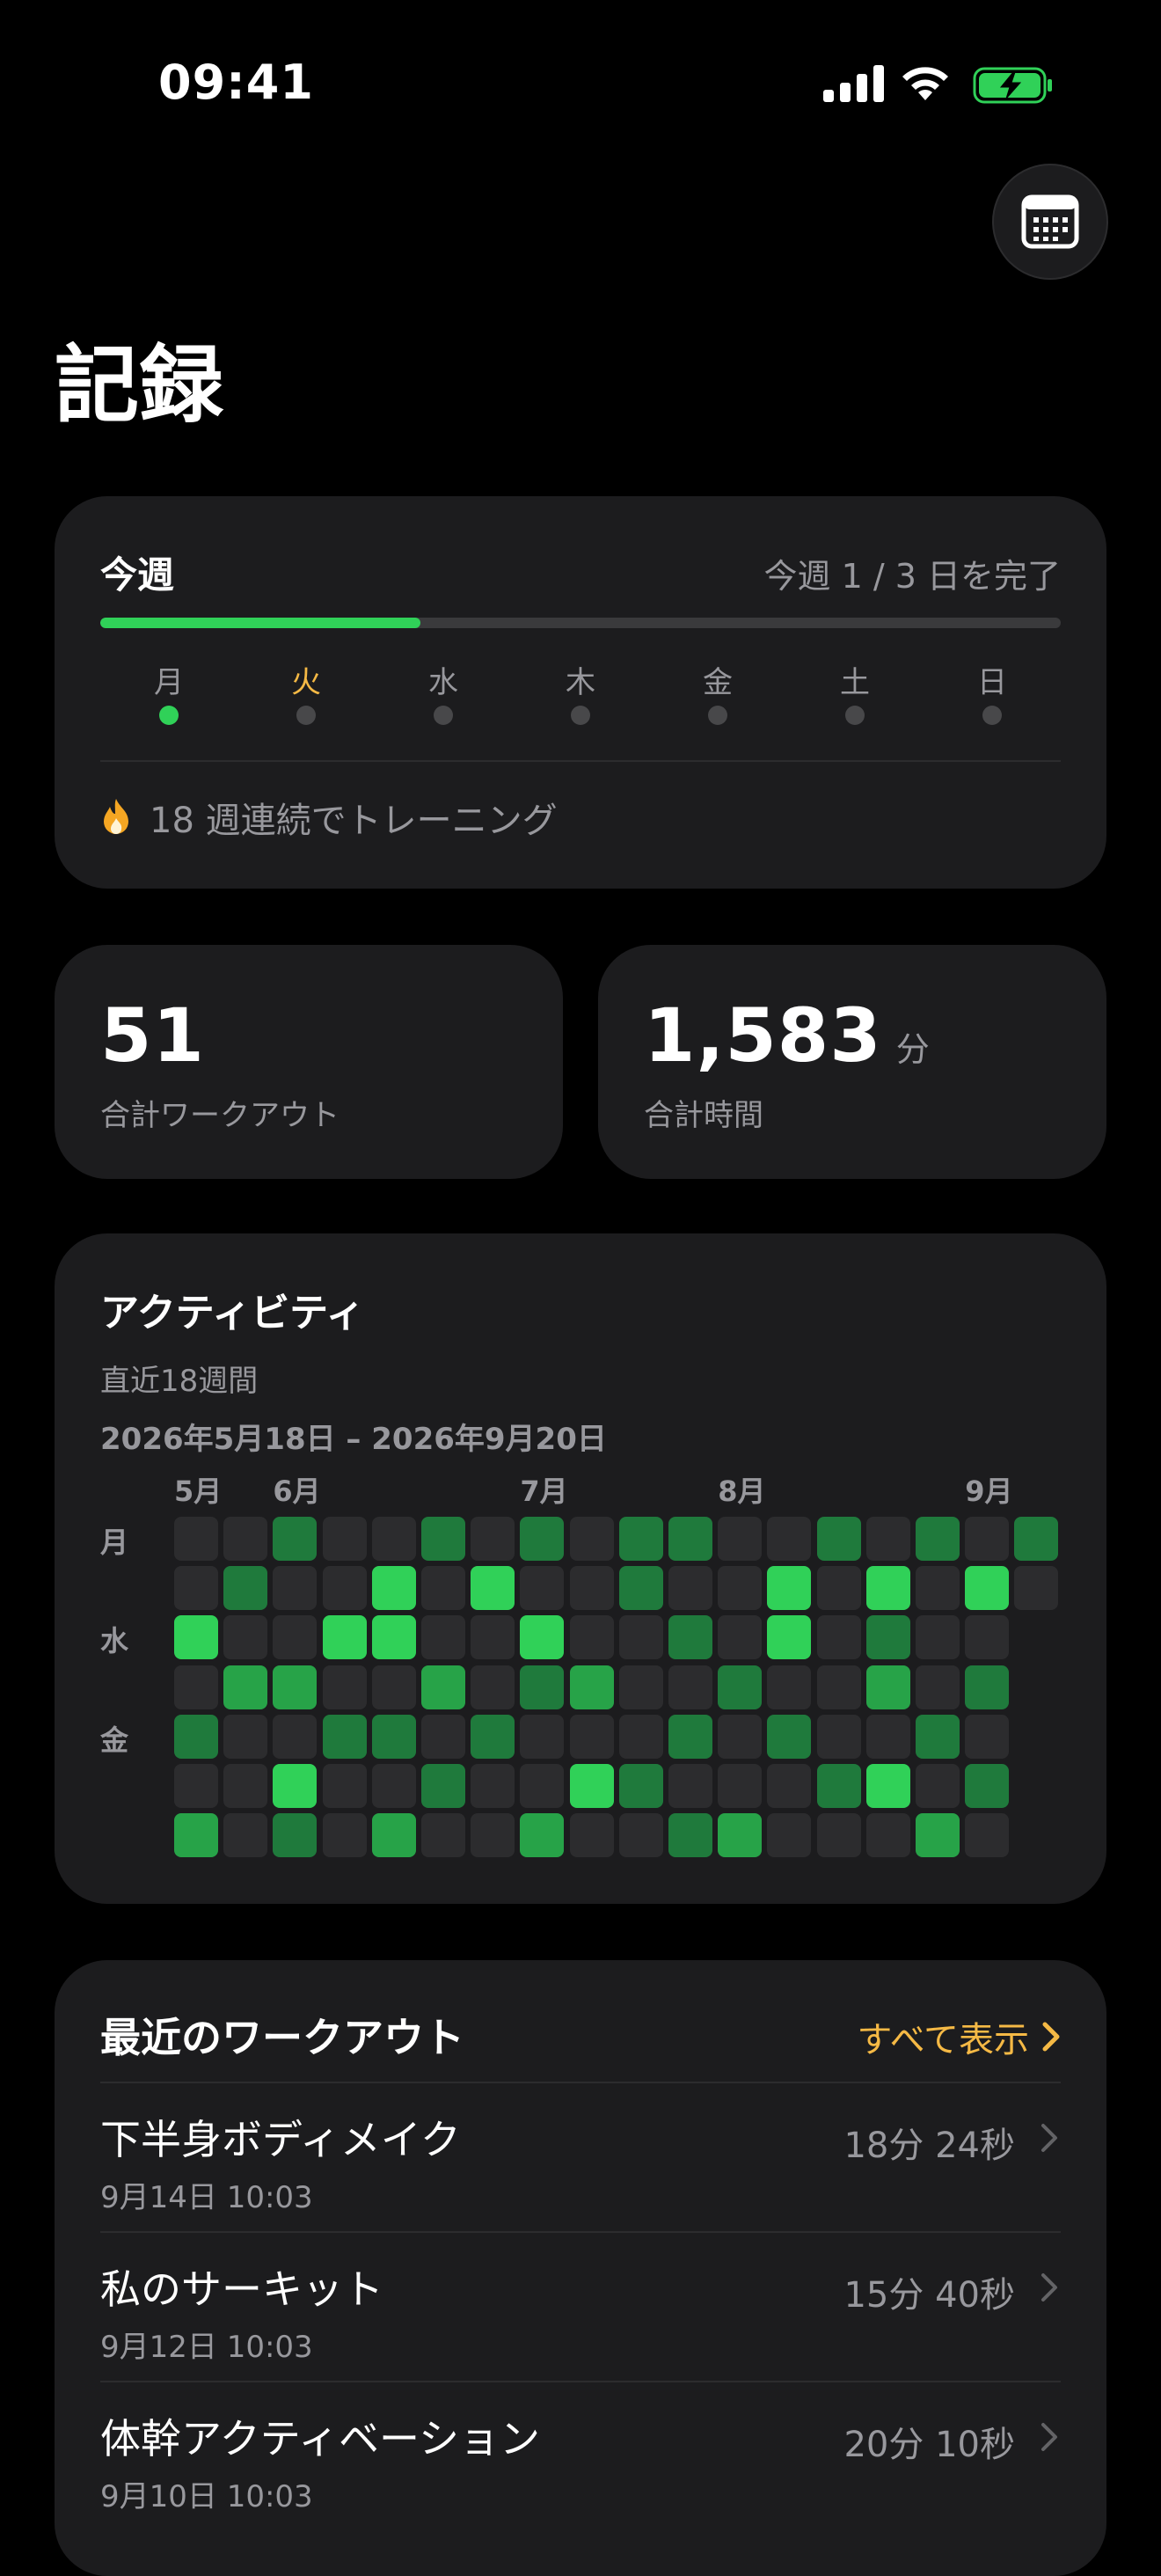 The image size is (1161, 2576). Describe the element at coordinates (929, 2295) in the screenshot. I see `workout-duration: 15分 40秒` at that location.